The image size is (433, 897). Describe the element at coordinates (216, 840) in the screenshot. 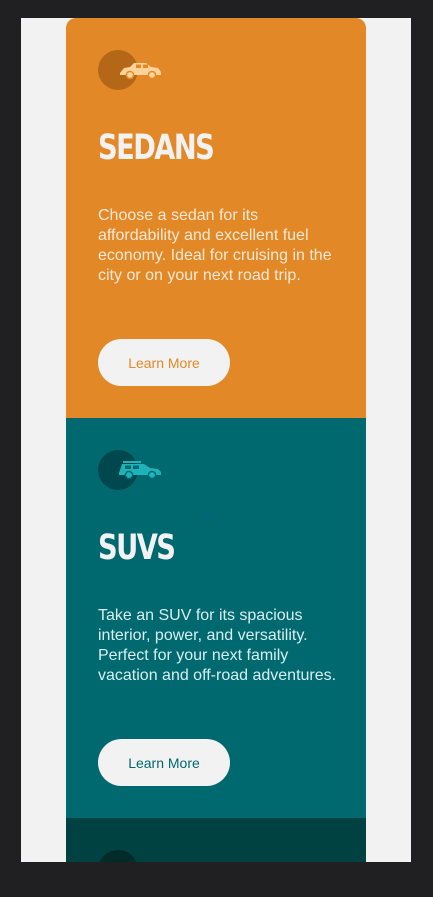

I see `luxury-card` at that location.